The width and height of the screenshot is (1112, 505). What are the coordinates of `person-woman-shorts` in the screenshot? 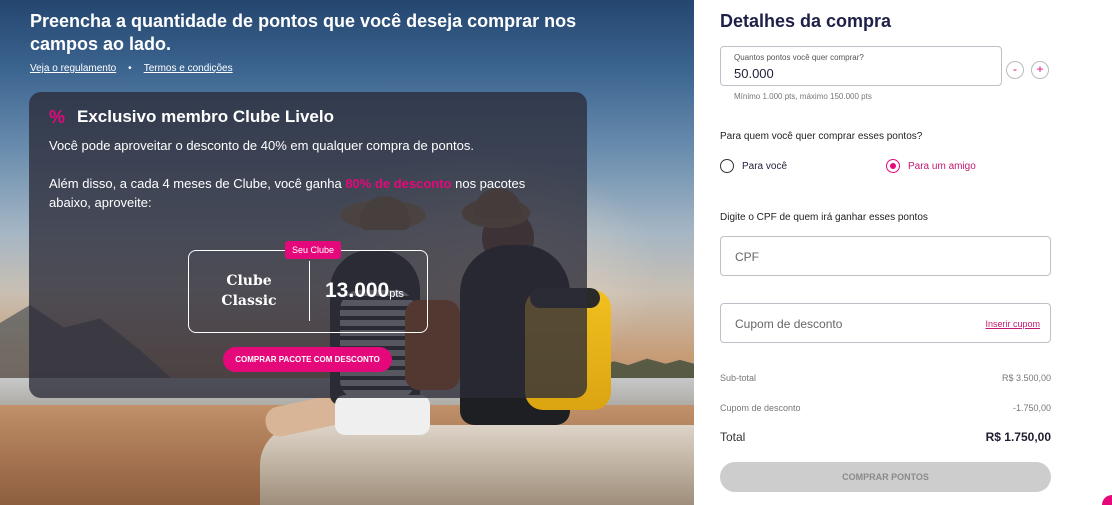 It's located at (382, 415).